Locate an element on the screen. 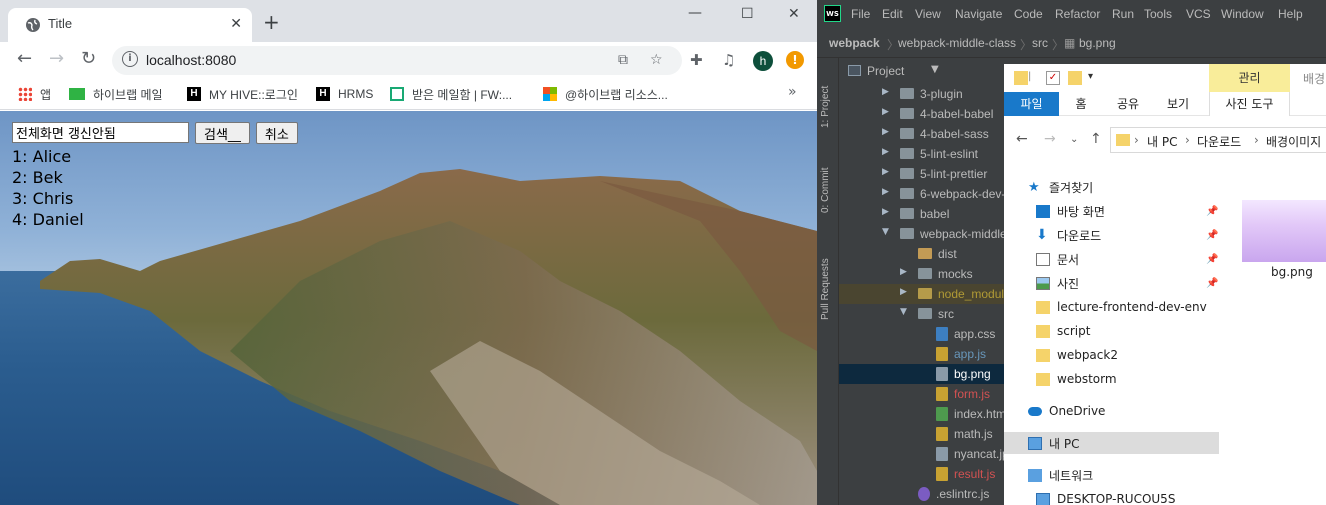 This screenshot has height=505, width=1326. nav-desktop: 바탕 화면 is located at coordinates (1070, 211).